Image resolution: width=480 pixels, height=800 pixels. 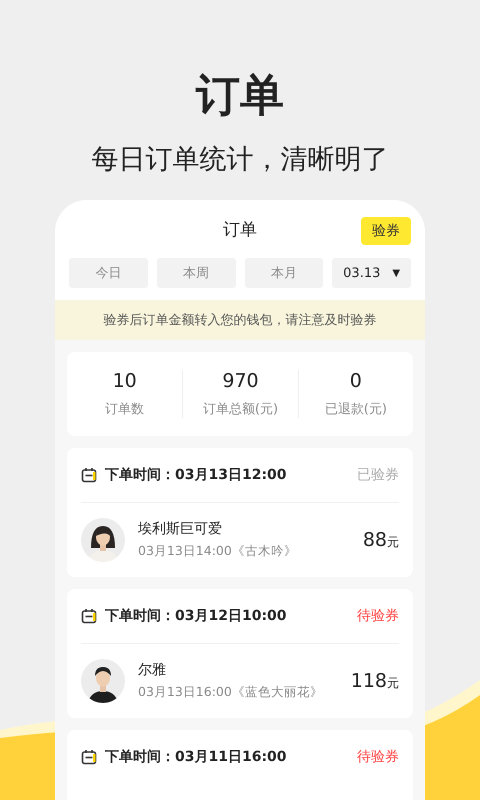 I want to click on order-amount: 88, so click(x=374, y=540).